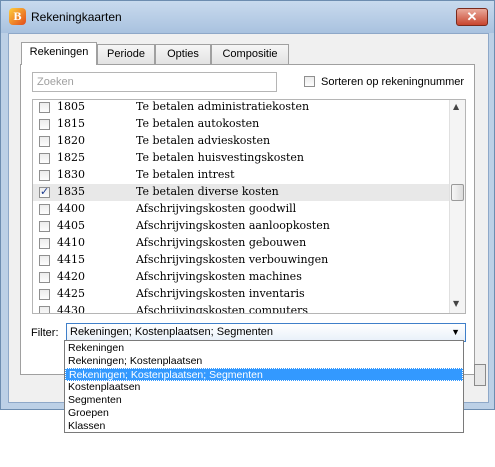  I want to click on account-number: 1835, so click(71, 191).